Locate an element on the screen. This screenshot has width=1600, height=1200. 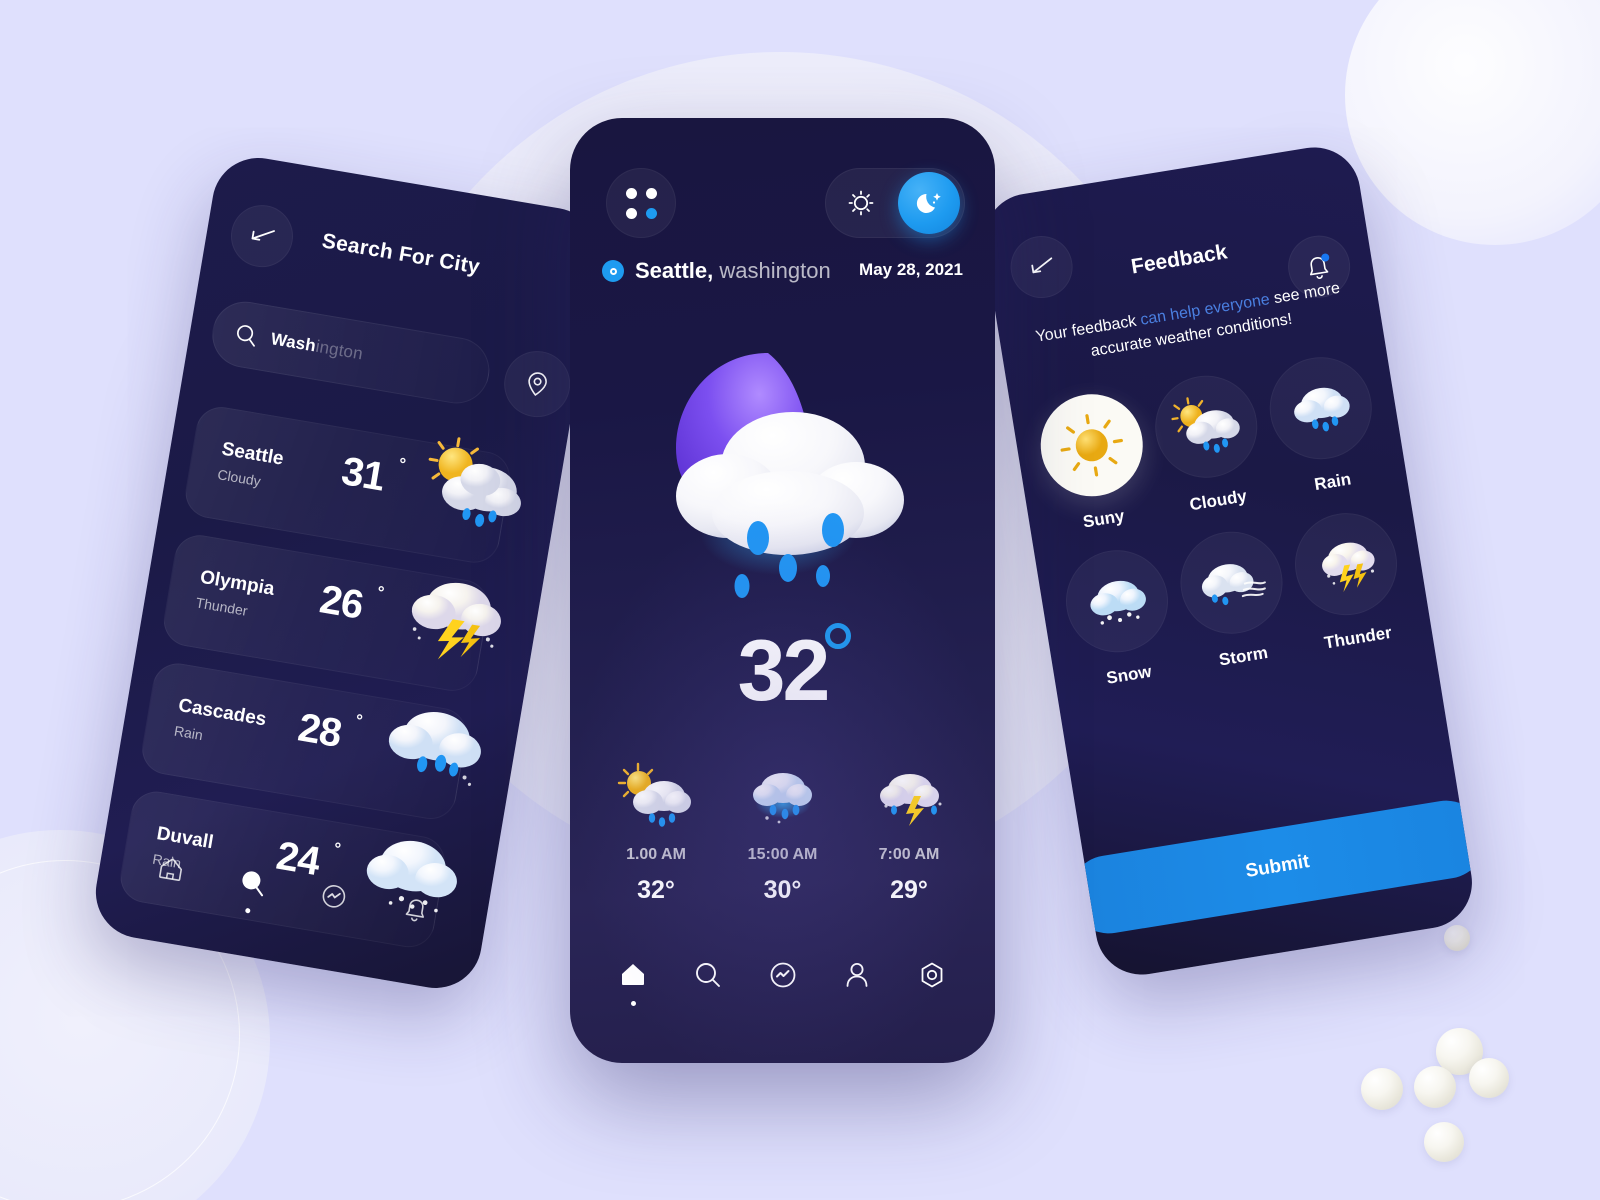
condition-option-storm: Storm is located at coordinates (1234, 599).